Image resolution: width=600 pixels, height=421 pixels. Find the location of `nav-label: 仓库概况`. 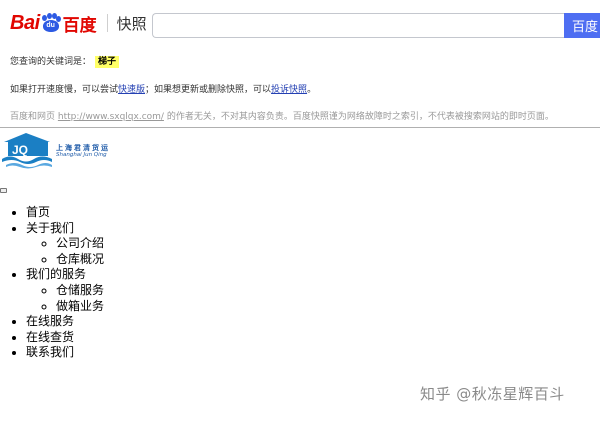

nav-label: 仓库概况 is located at coordinates (80, 258).